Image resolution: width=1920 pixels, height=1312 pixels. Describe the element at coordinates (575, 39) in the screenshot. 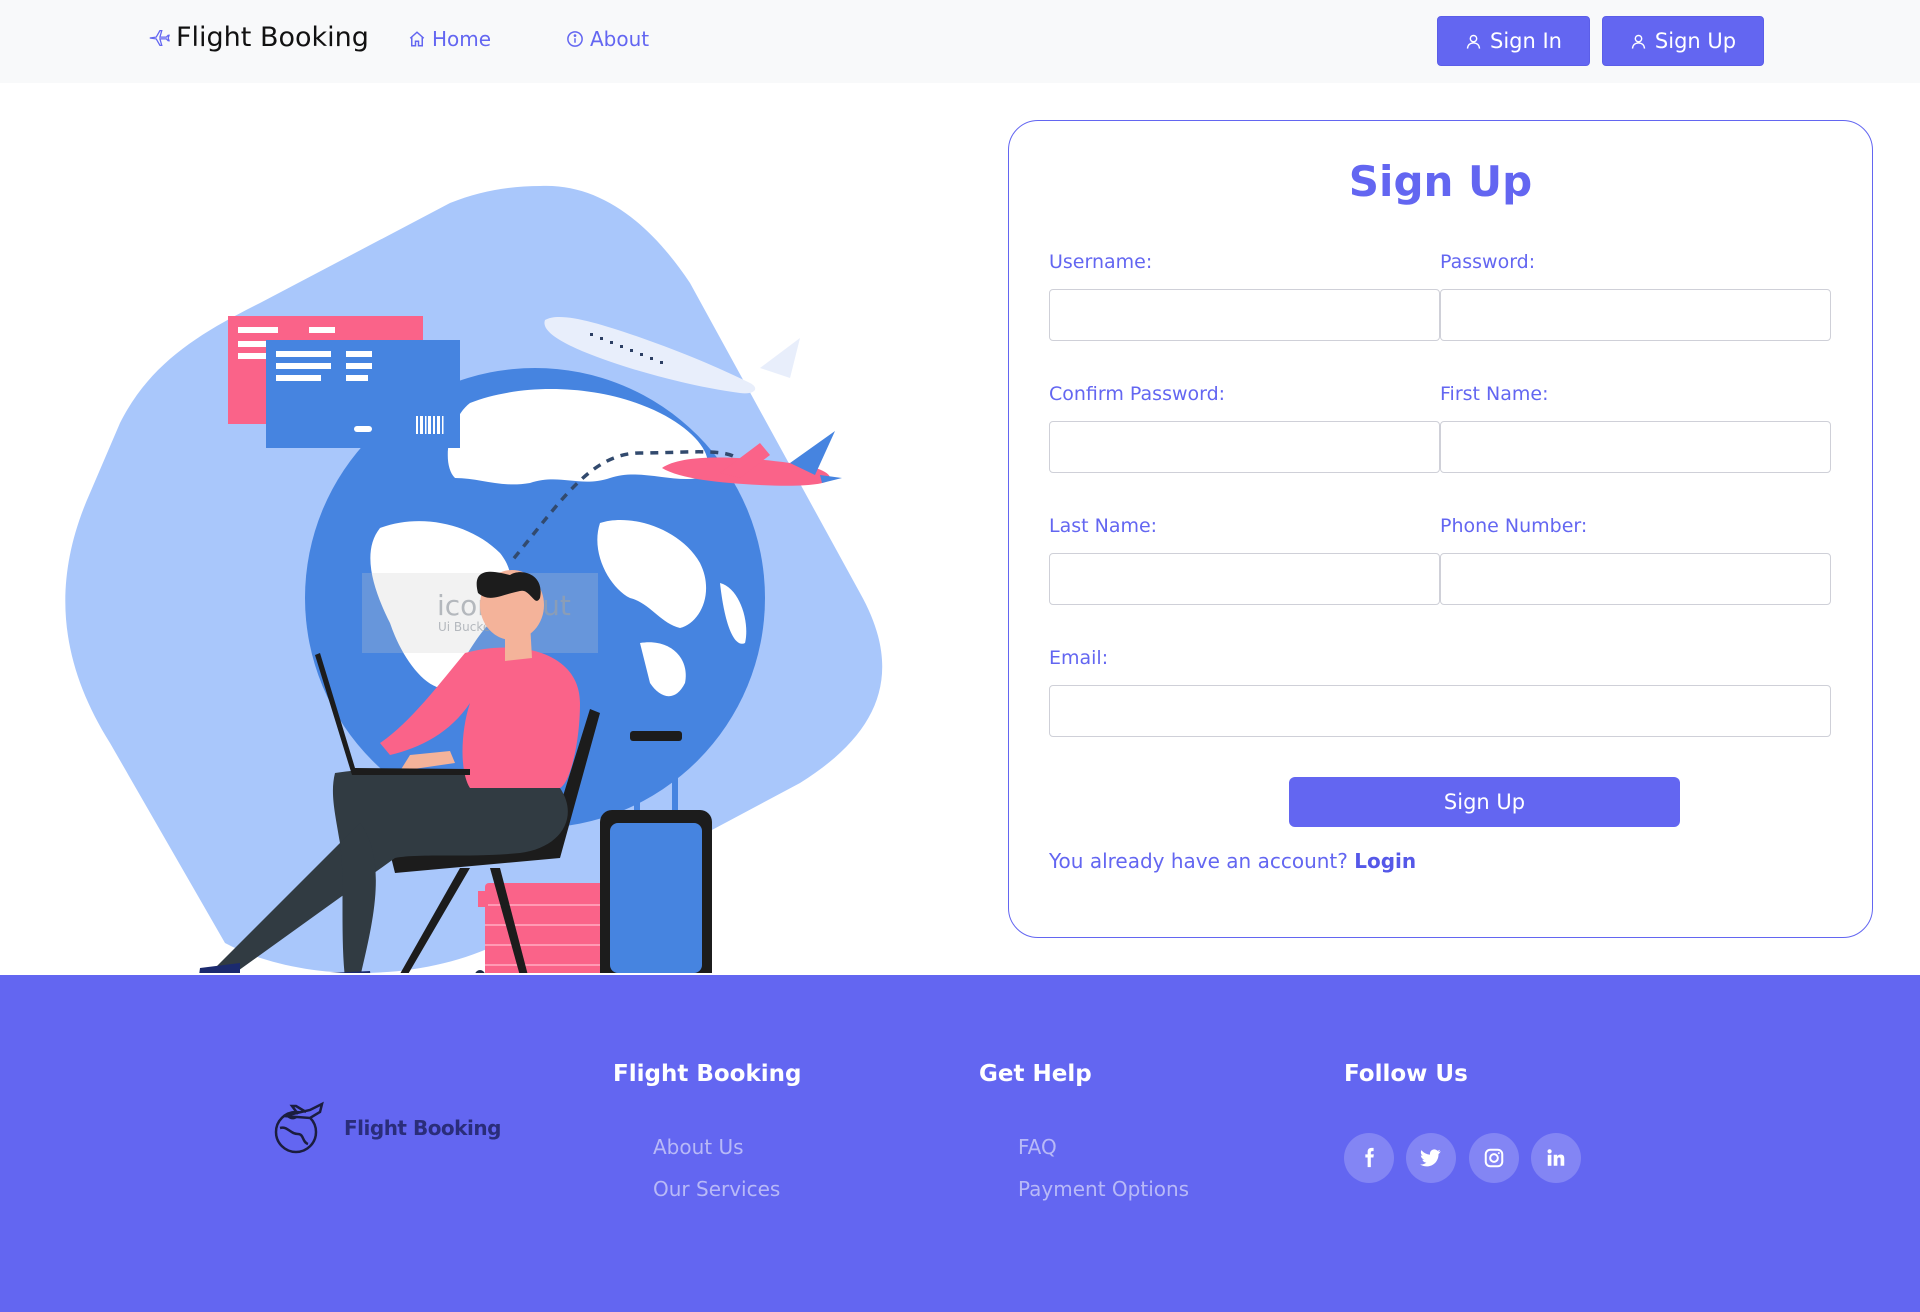

I see `info-icon` at that location.